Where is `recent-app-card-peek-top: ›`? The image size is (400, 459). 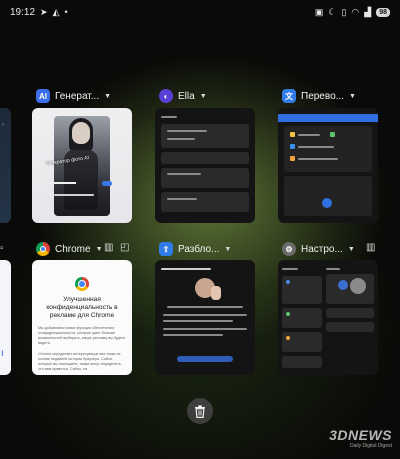
recent-app-card-peek-top: › is located at coordinates (5, 165).